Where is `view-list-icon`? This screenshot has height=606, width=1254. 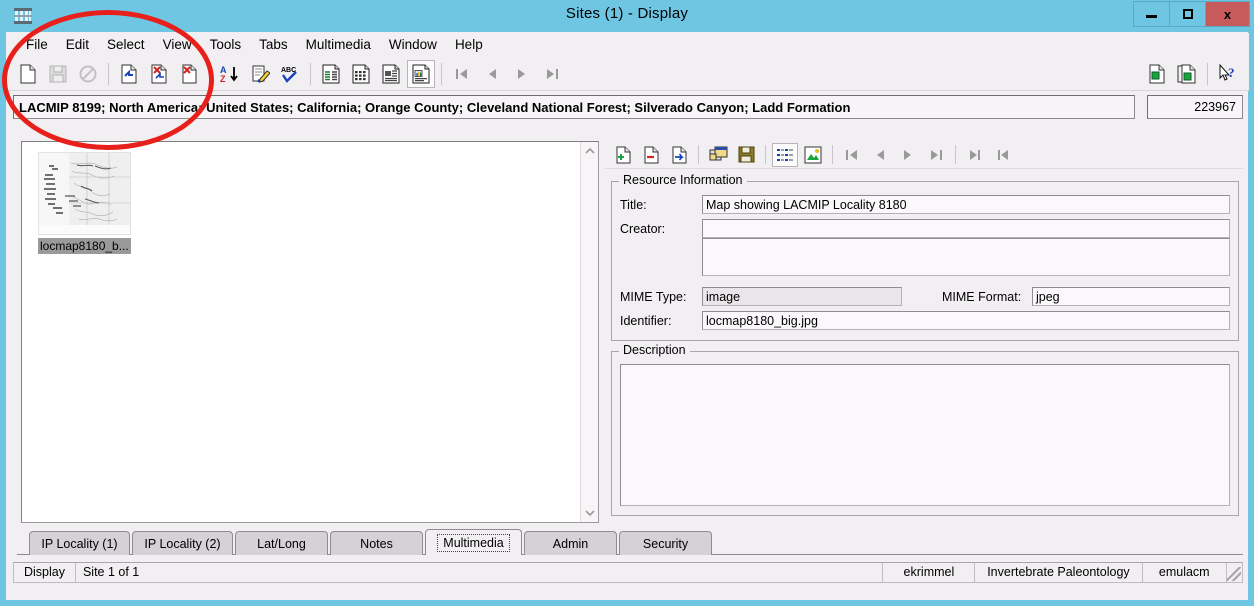
view-list-icon is located at coordinates (331, 74).